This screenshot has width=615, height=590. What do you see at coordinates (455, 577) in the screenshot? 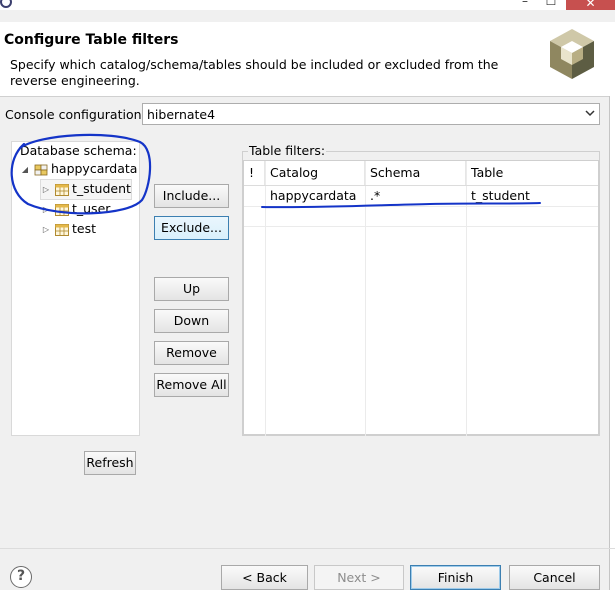
I see `finish-button: Finish` at bounding box center [455, 577].